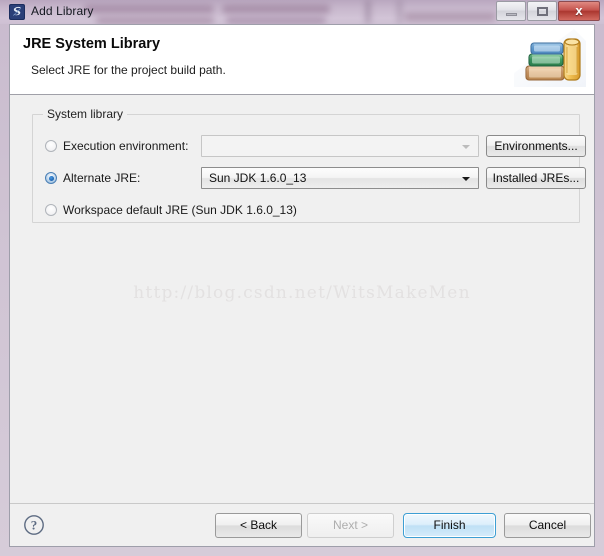 The height and width of the screenshot is (556, 604). I want to click on combo-alternate-jre: Sun JDK 1.6.0_13, so click(340, 178).